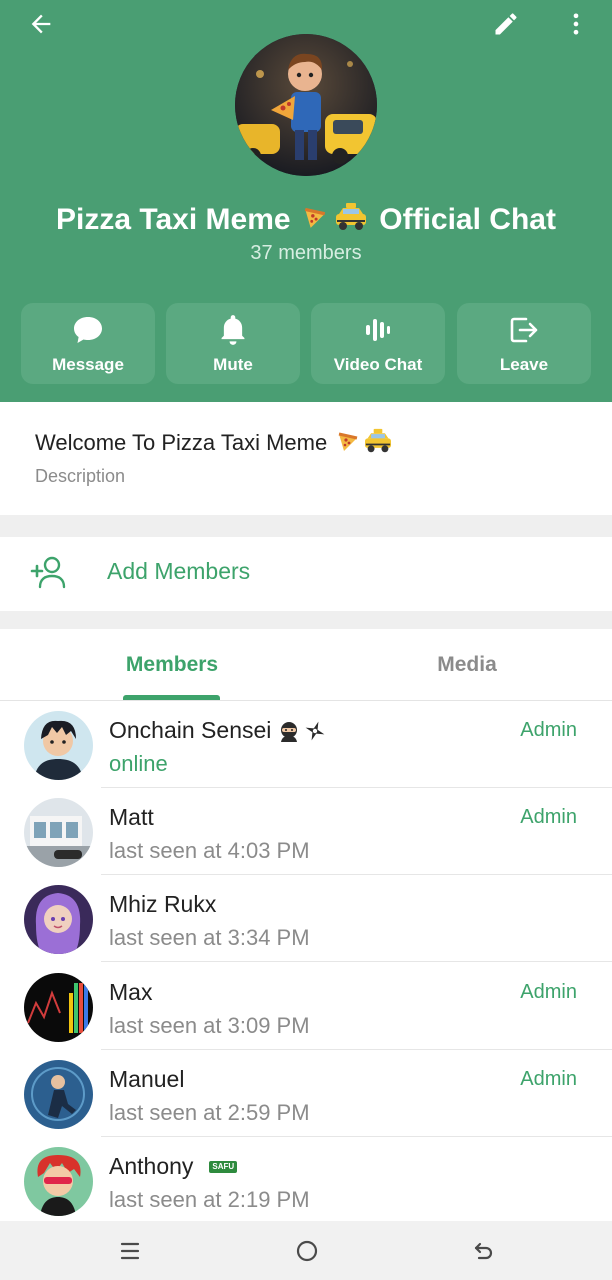 The image size is (612, 1280). What do you see at coordinates (306, 253) in the screenshot?
I see `member-count: 37 members` at bounding box center [306, 253].